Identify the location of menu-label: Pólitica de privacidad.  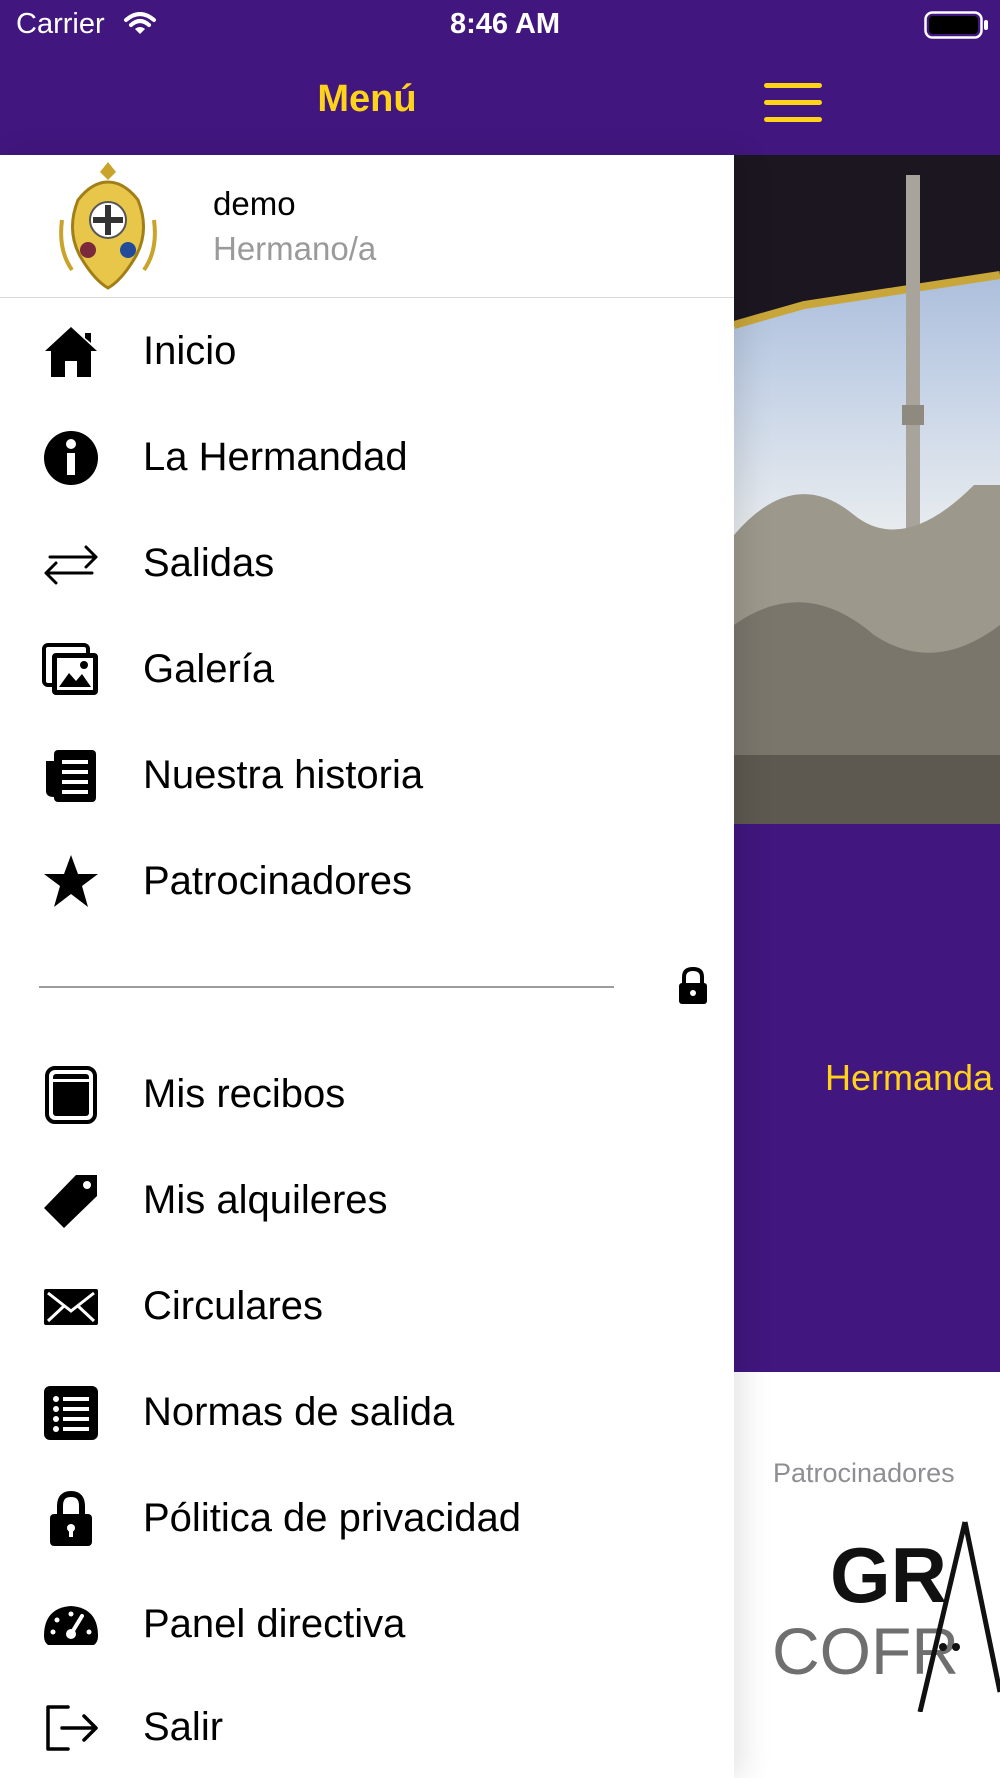
(332, 1518).